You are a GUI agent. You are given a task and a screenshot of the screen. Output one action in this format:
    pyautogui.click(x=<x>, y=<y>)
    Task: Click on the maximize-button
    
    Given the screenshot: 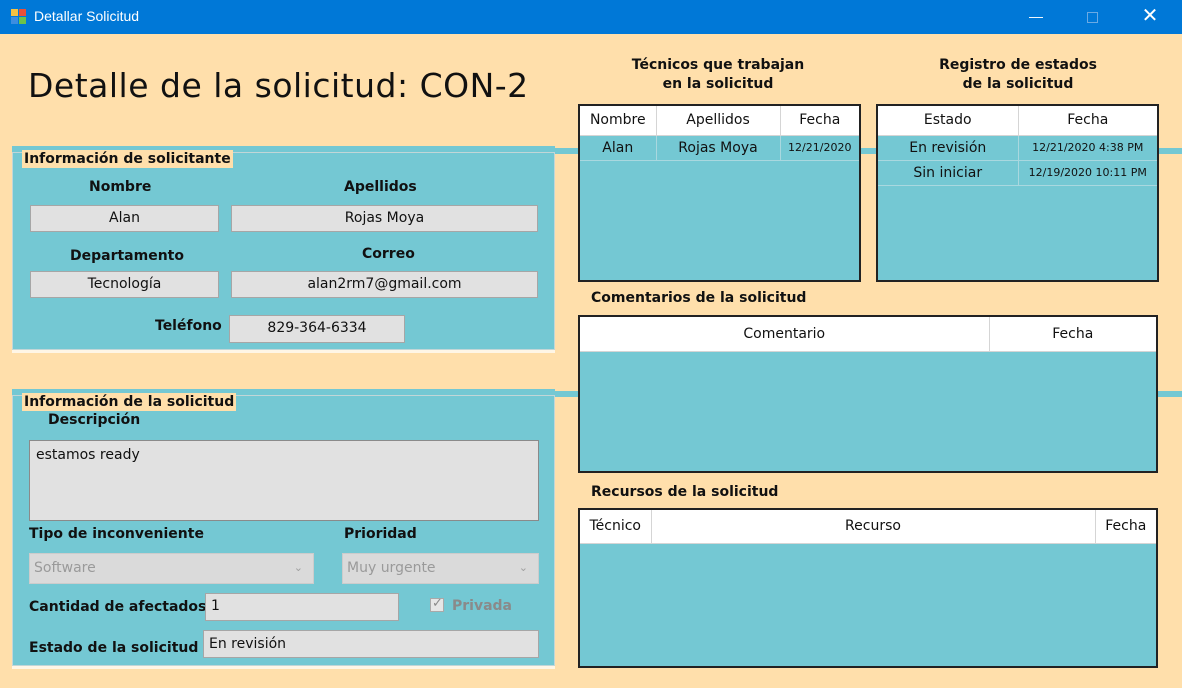 What is the action you would take?
    pyautogui.click(x=1092, y=17)
    